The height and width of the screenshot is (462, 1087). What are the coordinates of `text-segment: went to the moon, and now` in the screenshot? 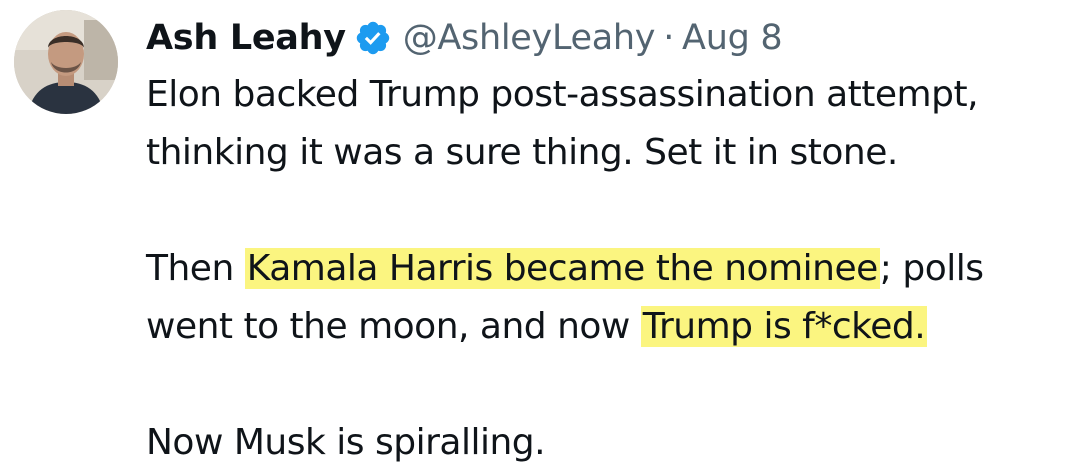 It's located at (393, 326).